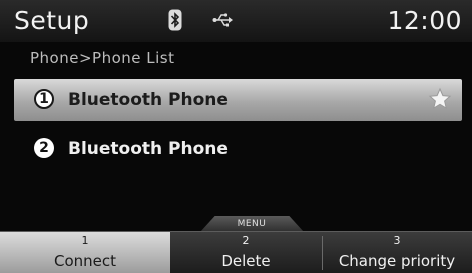  I want to click on softkey-label: Delete, so click(246, 261).